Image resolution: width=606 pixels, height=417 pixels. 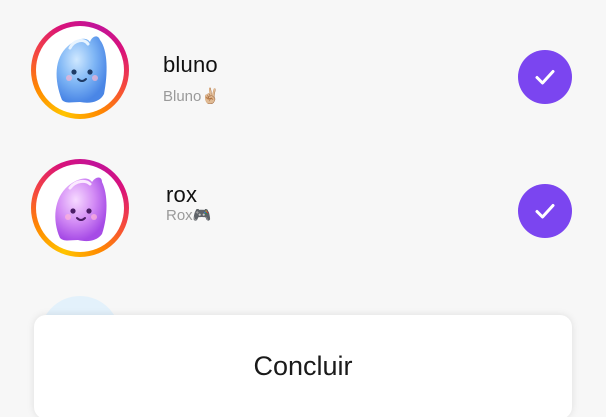 I want to click on purple-ghost-avatar-icon, so click(x=80, y=208).